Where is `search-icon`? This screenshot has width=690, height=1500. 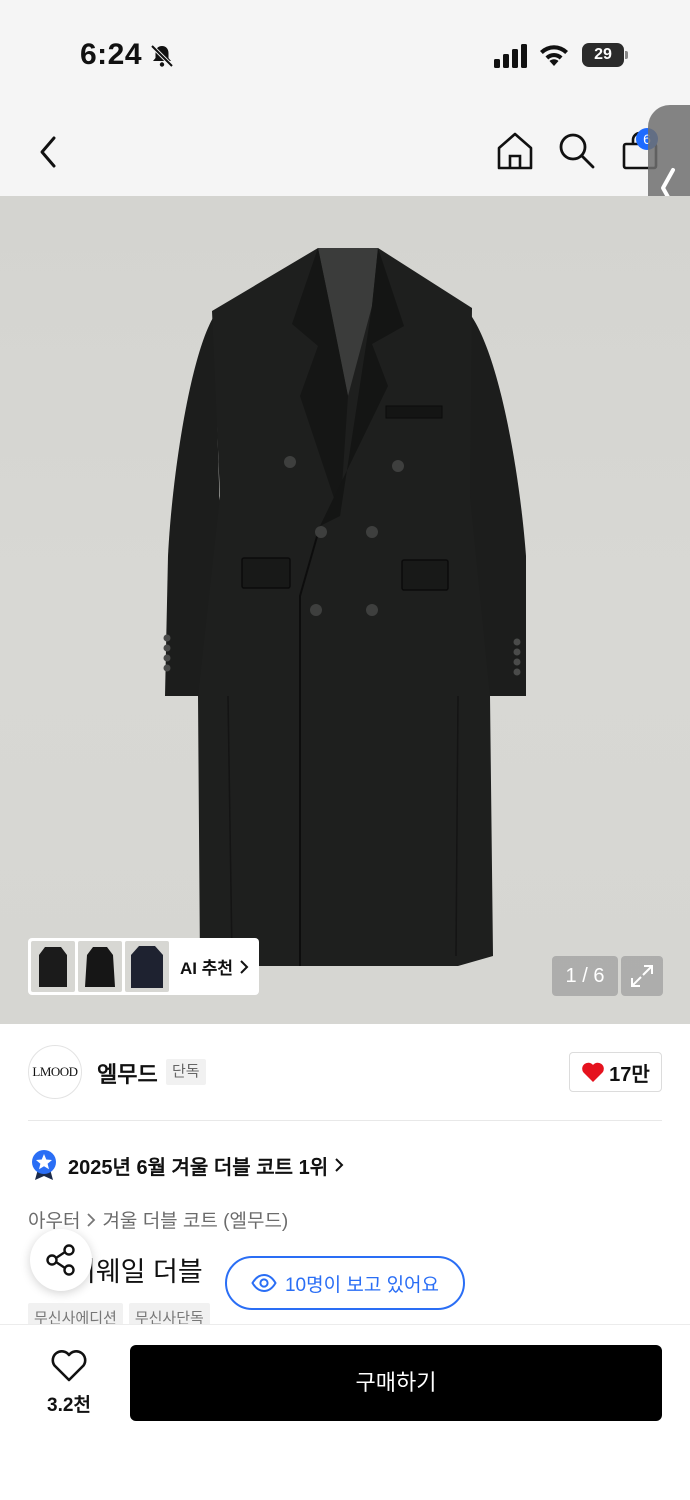
search-icon is located at coordinates (576, 150).